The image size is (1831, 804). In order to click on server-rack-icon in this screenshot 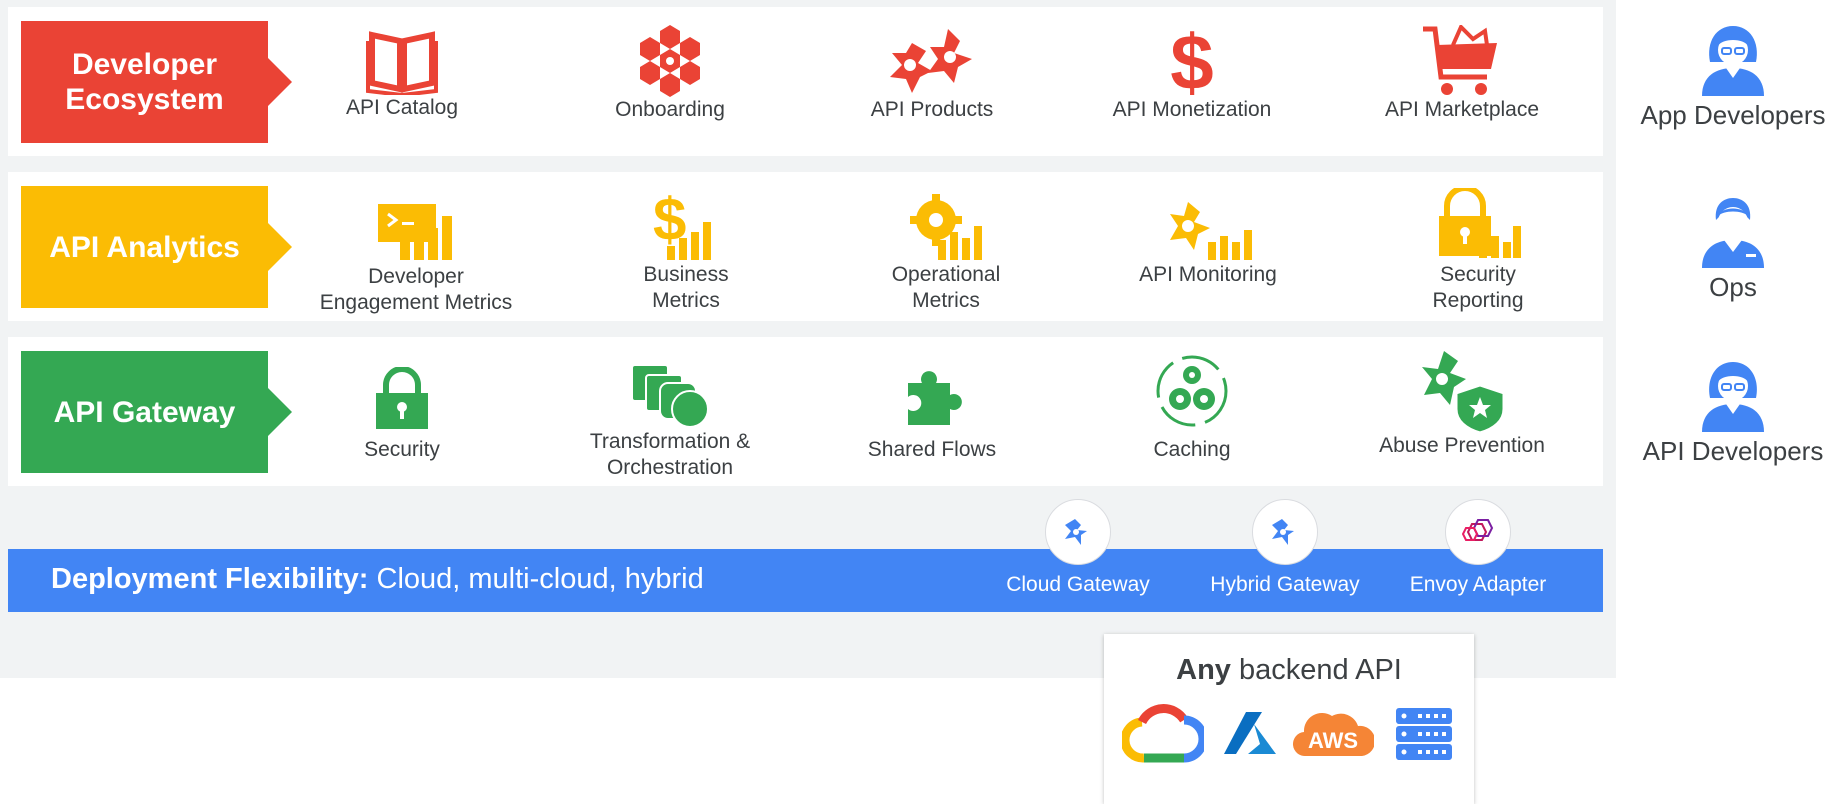, I will do `click(1424, 734)`.